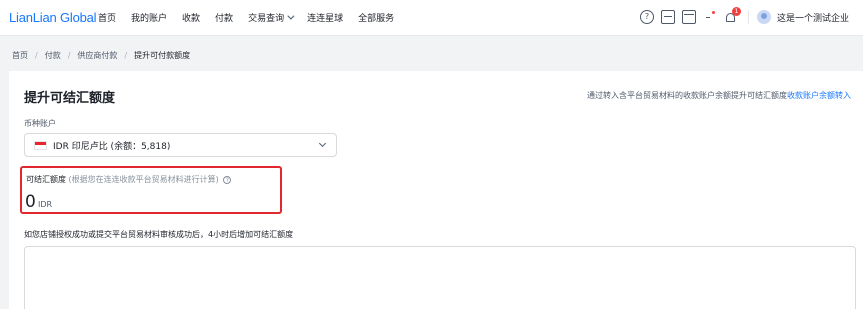  Describe the element at coordinates (376, 17) in the screenshot. I see `nav-all-services: 全部服务` at that location.